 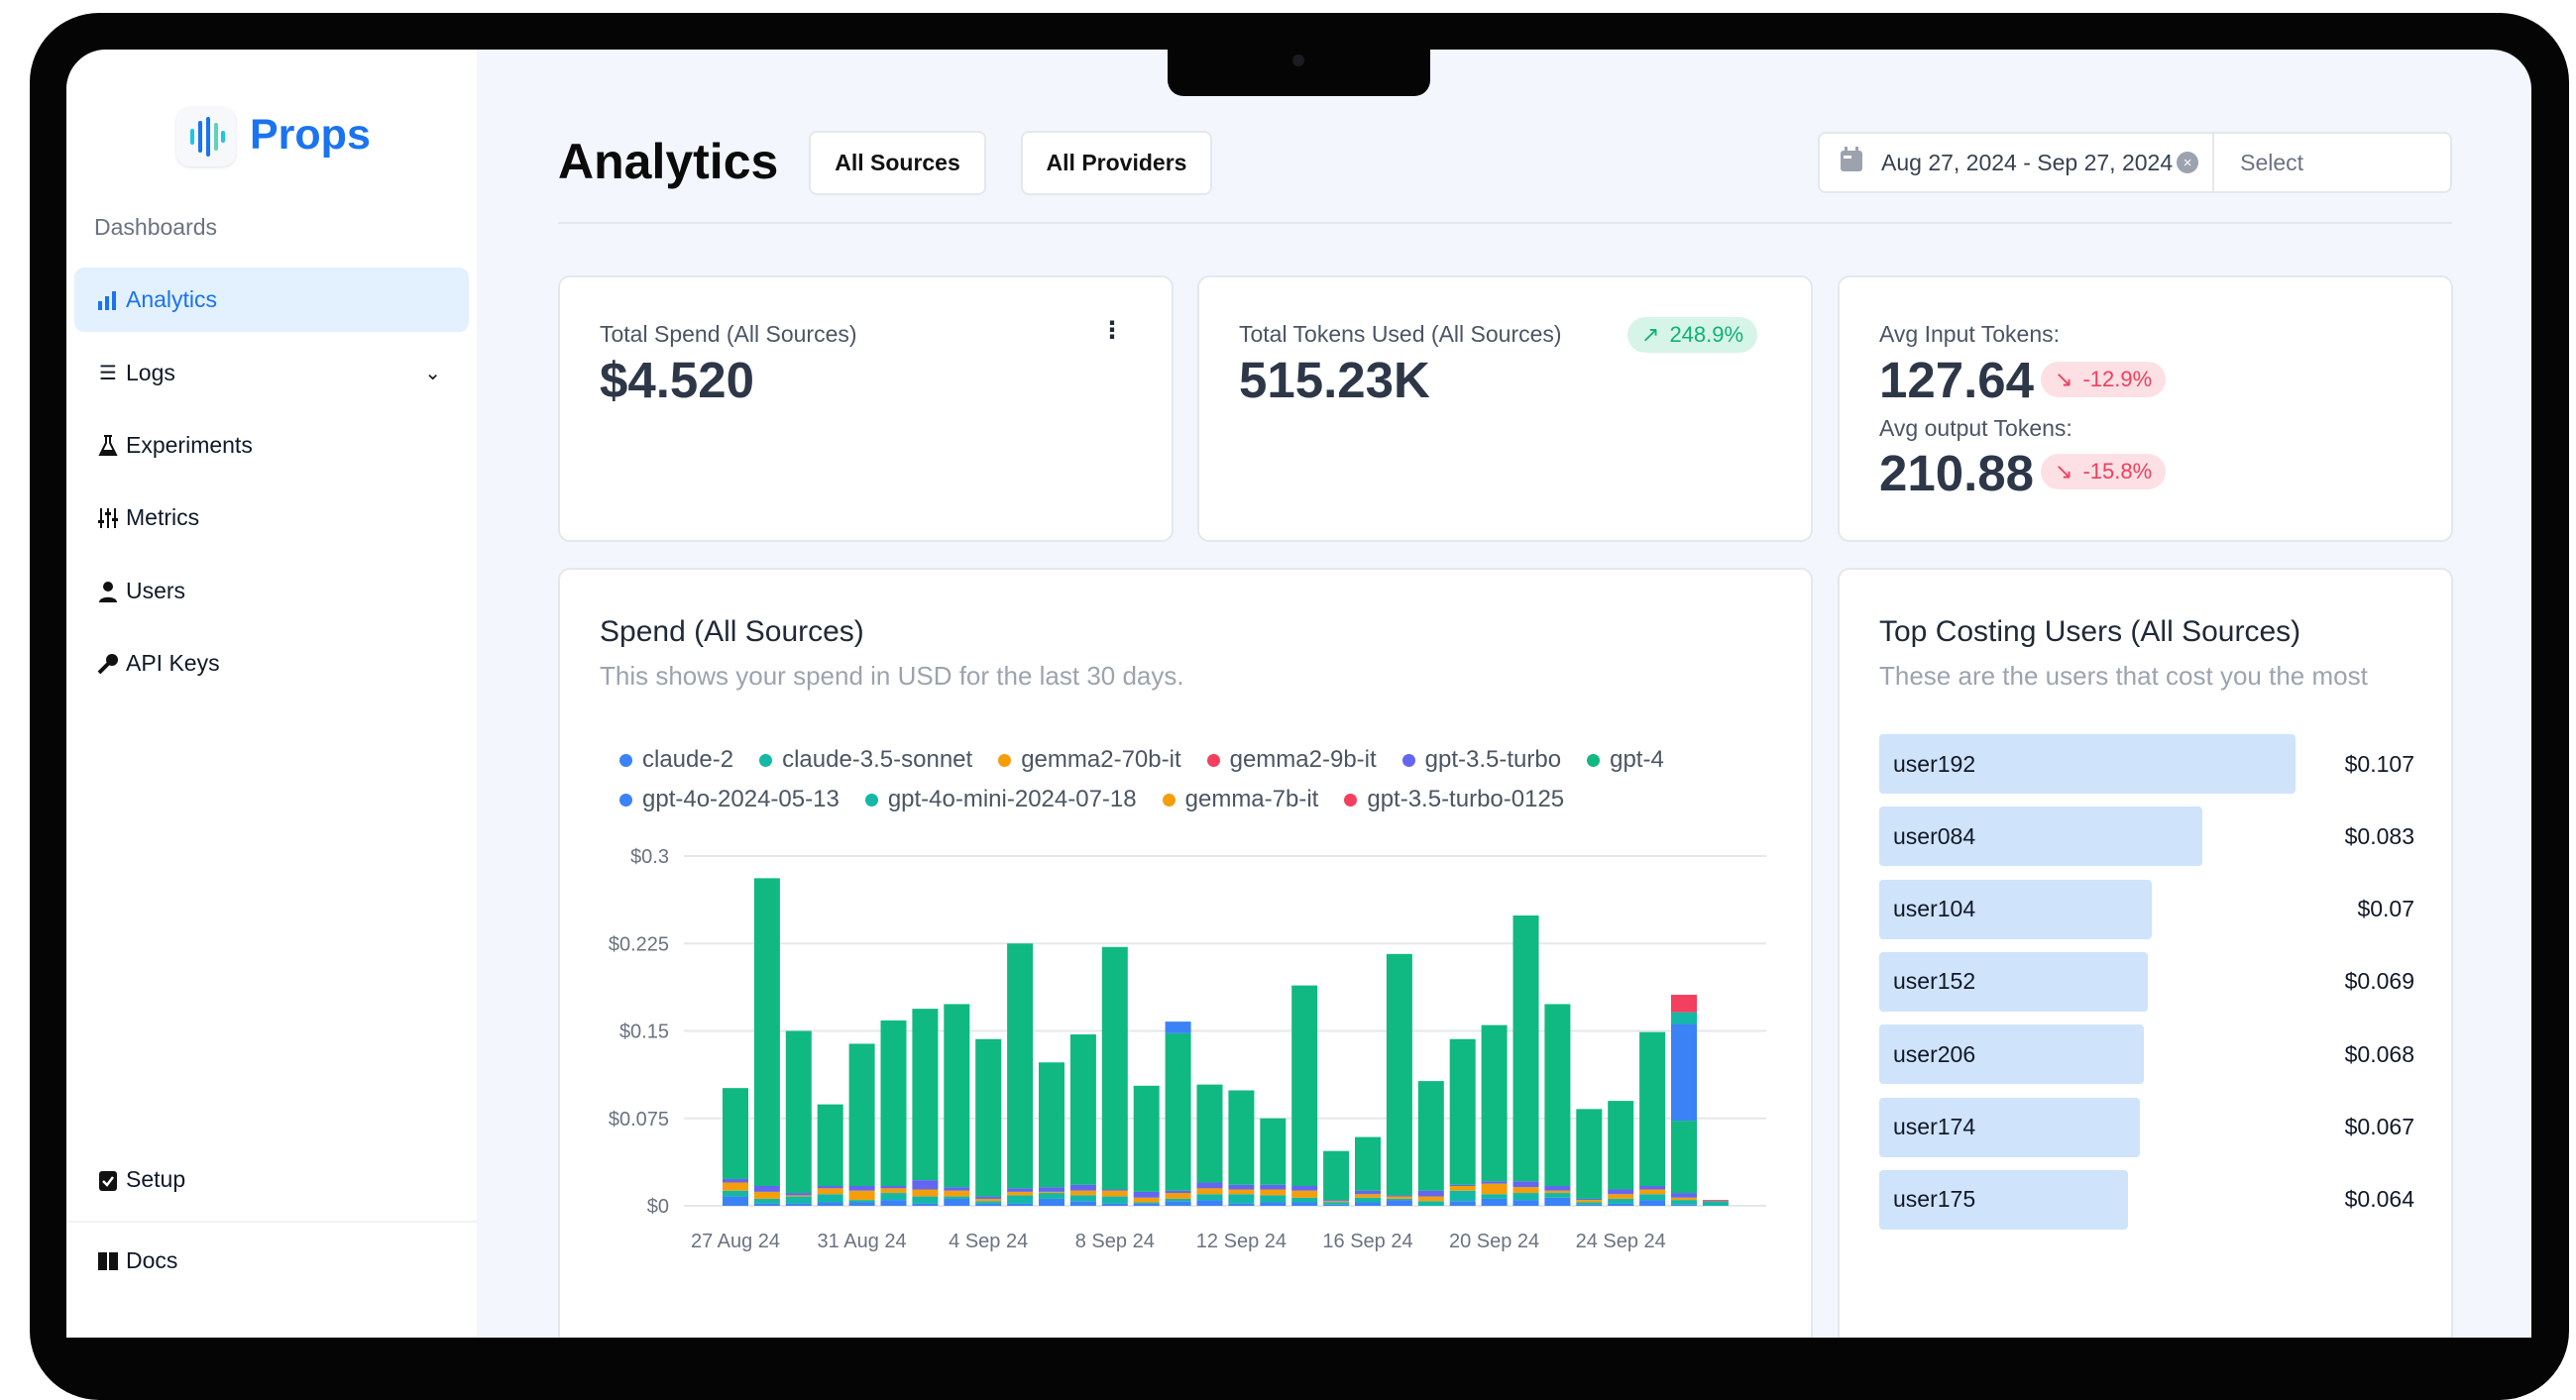 I want to click on date-range-picker: Aug 27, 2024 - Sep 27, 2024 × Select, so click(x=2135, y=163).